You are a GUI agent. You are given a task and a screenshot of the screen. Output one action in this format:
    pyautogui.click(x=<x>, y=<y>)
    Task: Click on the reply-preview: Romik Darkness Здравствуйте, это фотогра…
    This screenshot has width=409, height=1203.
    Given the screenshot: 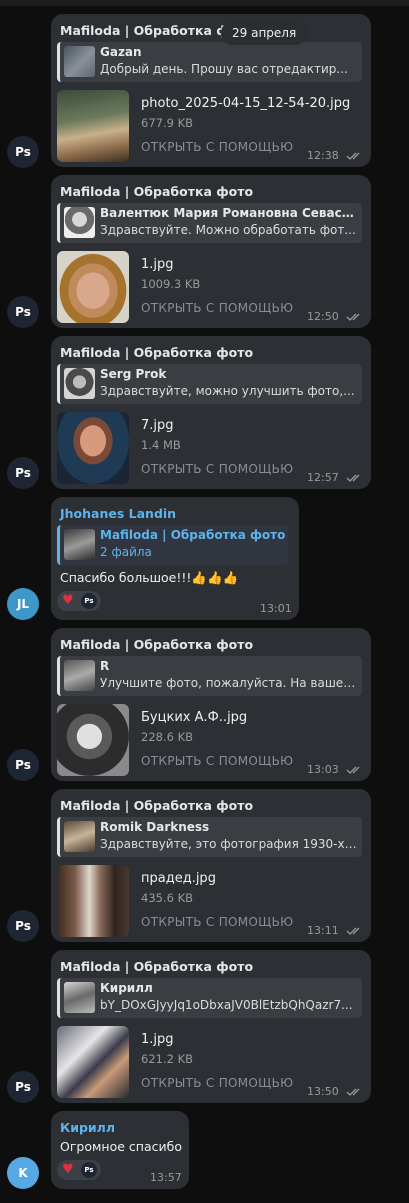 What is the action you would take?
    pyautogui.click(x=209, y=837)
    